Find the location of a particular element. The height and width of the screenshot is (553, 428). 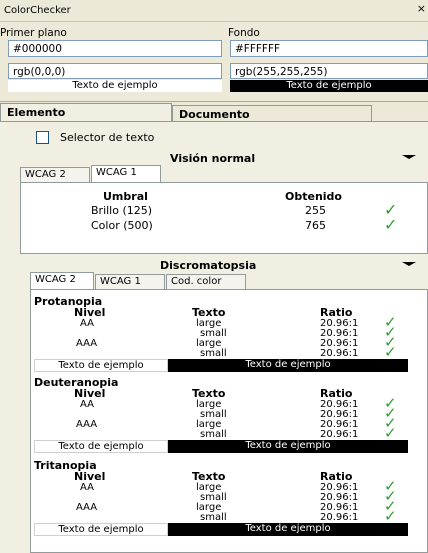

dichromacy-collapse-arrow-icon is located at coordinates (409, 264).